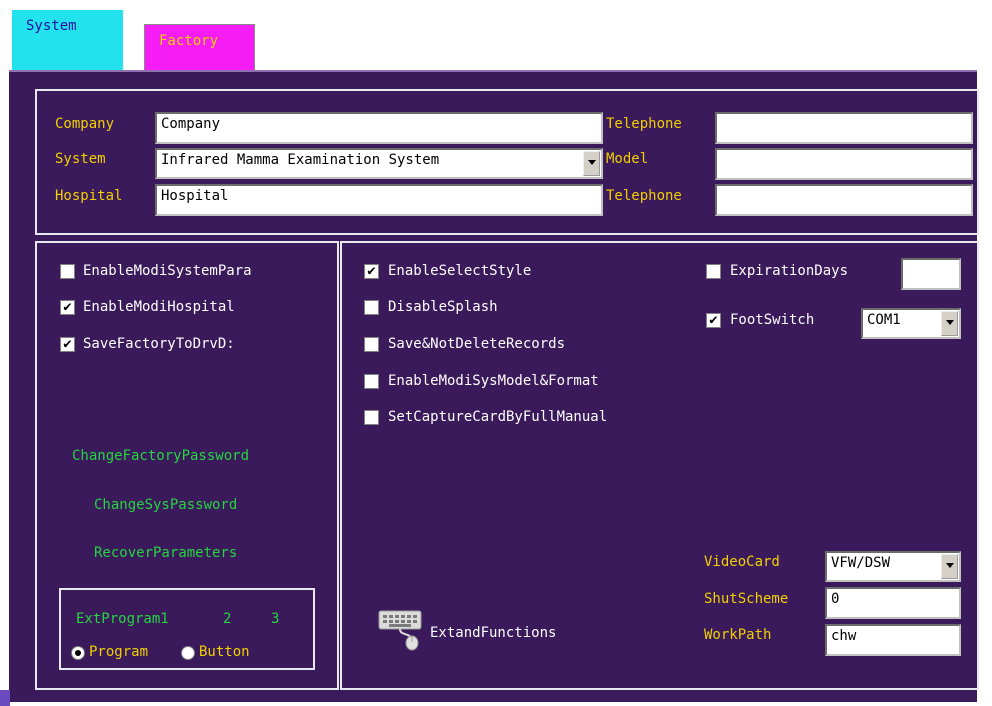 This screenshot has height=706, width=992. I want to click on left-edge-bar, so click(5, 698).